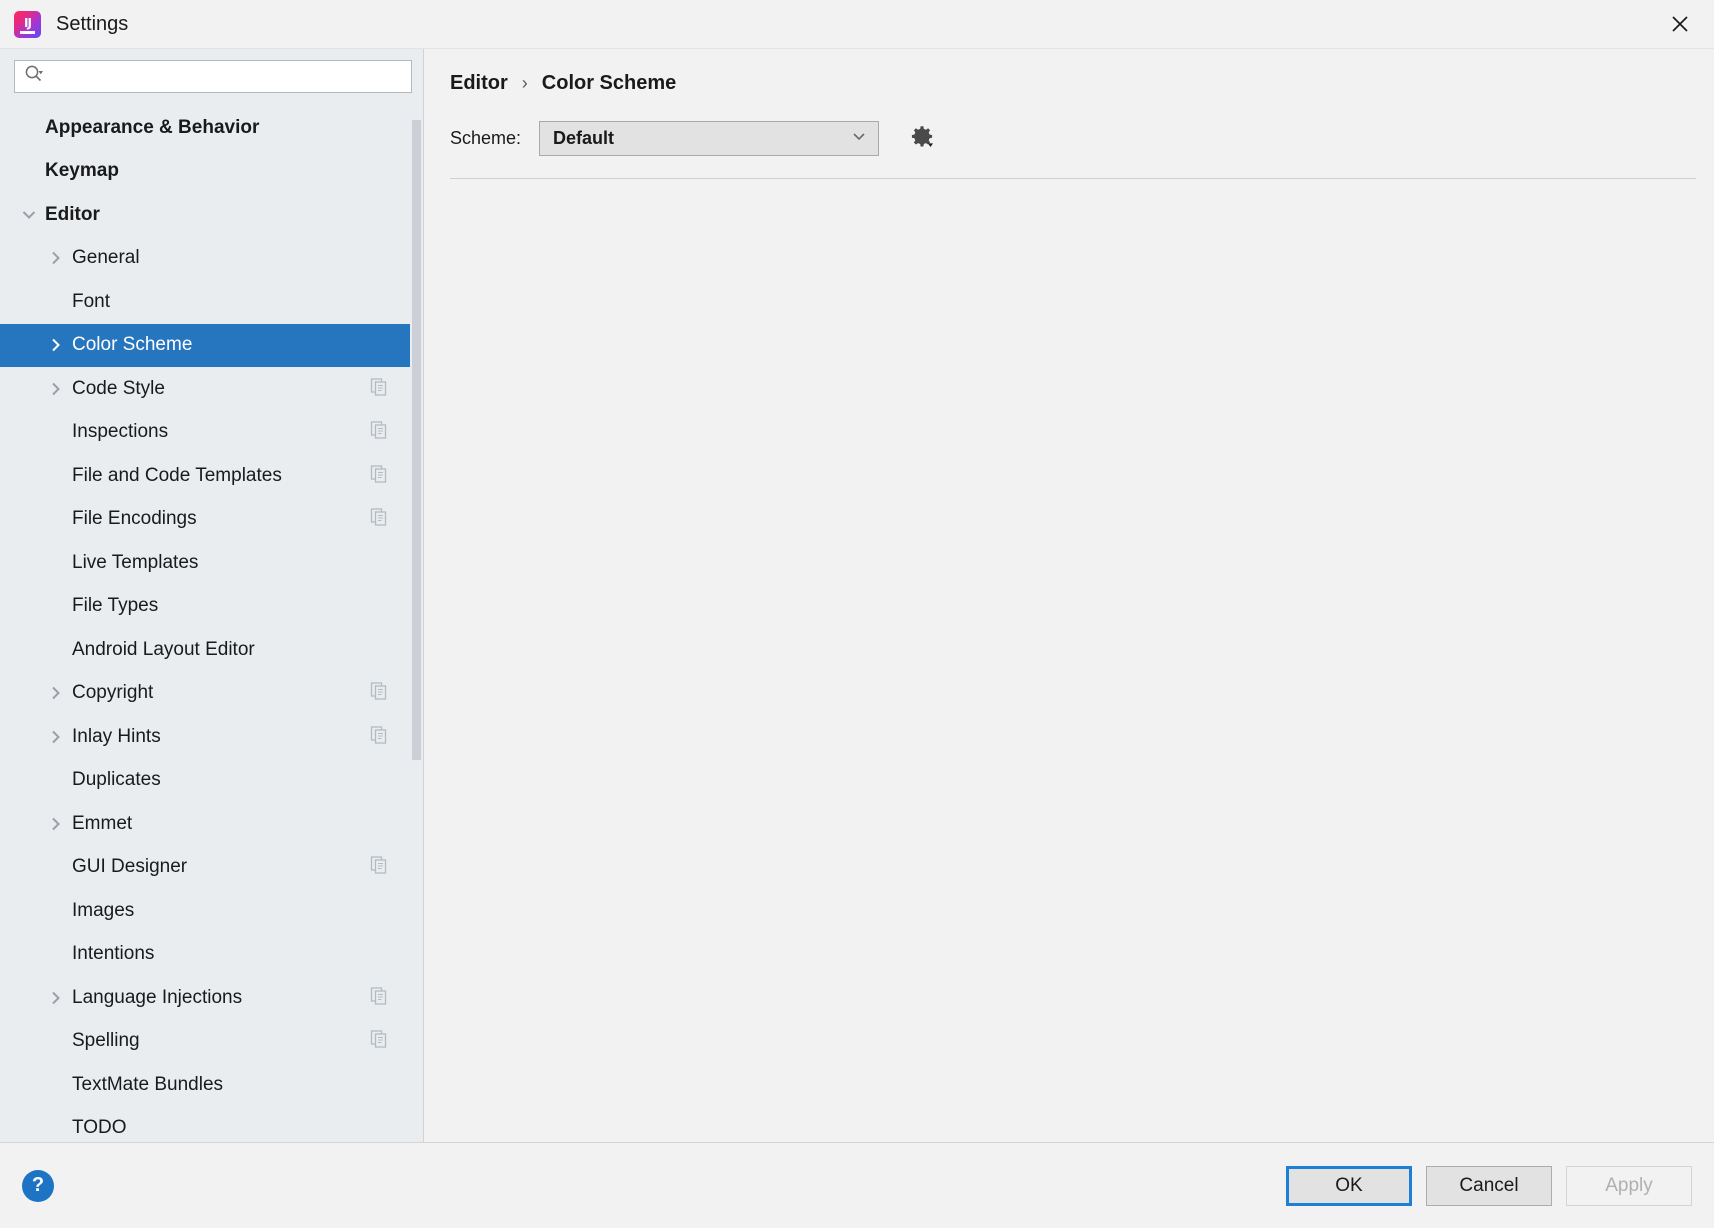  Describe the element at coordinates (211, 824) in the screenshot. I see `sidebar-item-emmet: Emmet` at that location.